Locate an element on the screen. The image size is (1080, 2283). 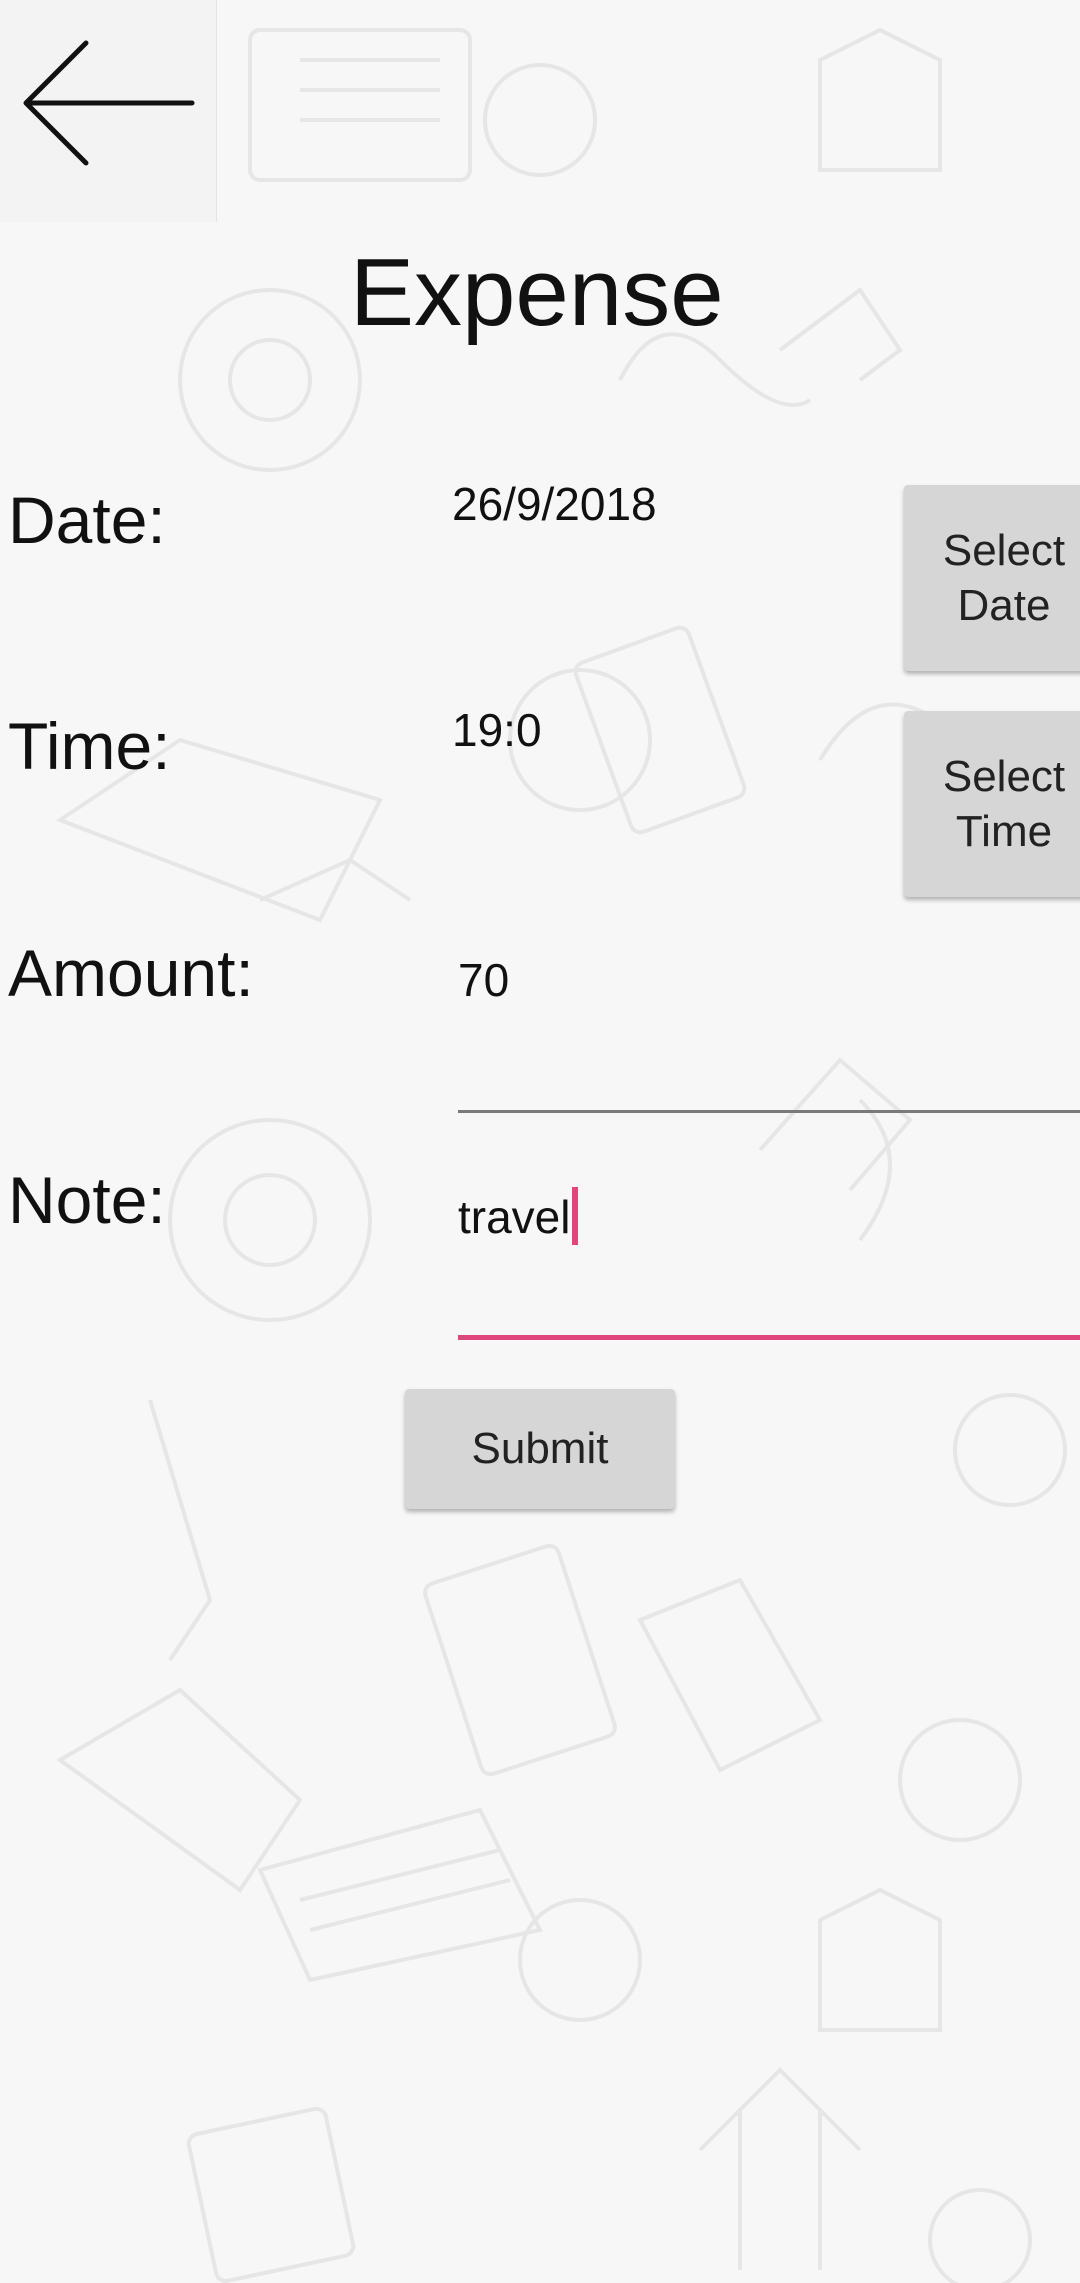
date-value: 26/9/2018 is located at coordinates (554, 504).